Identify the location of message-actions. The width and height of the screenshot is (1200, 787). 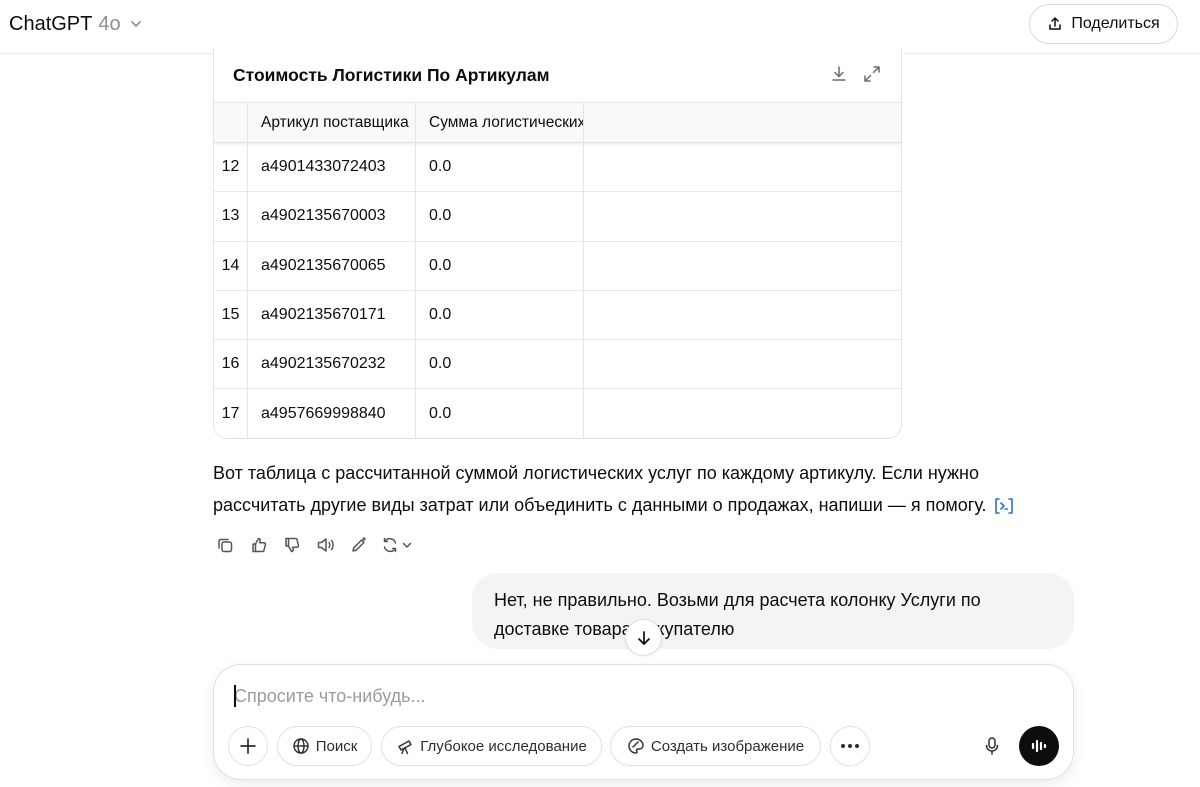
(319, 545).